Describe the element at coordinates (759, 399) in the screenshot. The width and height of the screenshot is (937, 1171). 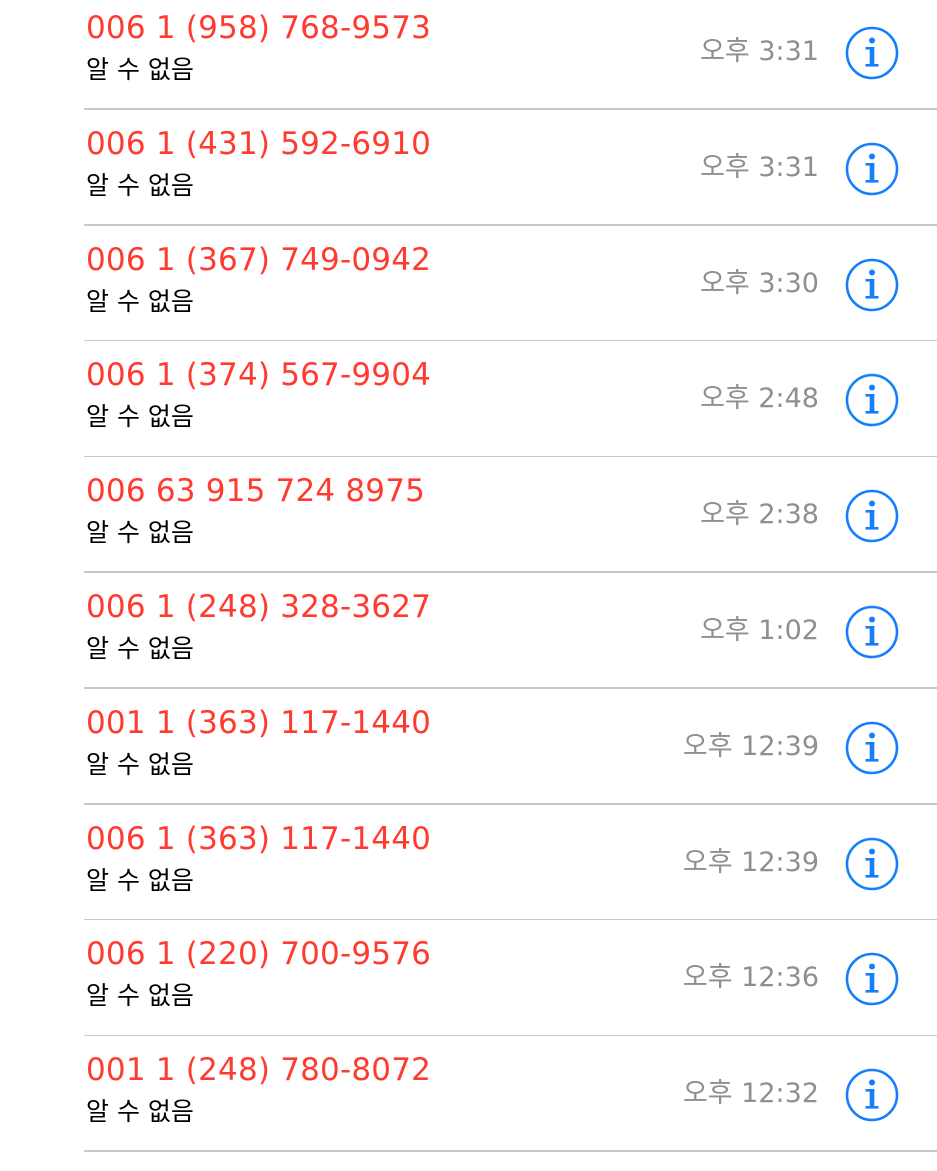
I see `call-time: 오후 2:48` at that location.